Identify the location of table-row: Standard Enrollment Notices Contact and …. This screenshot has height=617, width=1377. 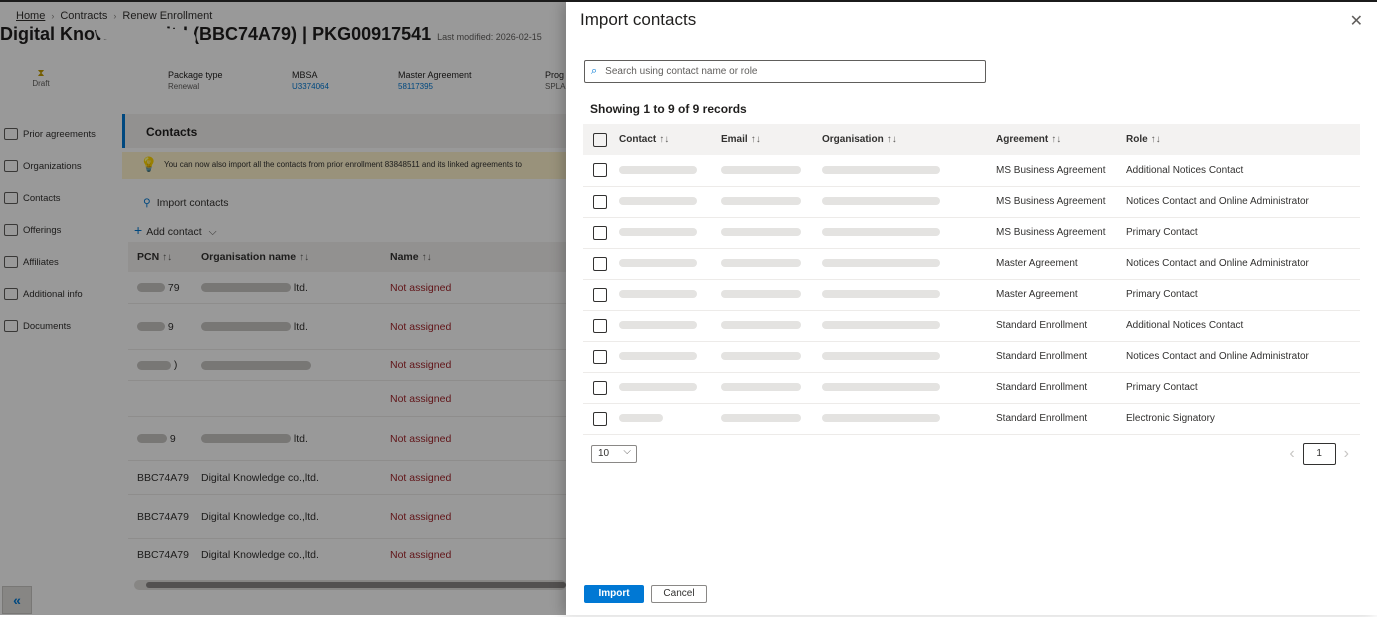
(971, 357).